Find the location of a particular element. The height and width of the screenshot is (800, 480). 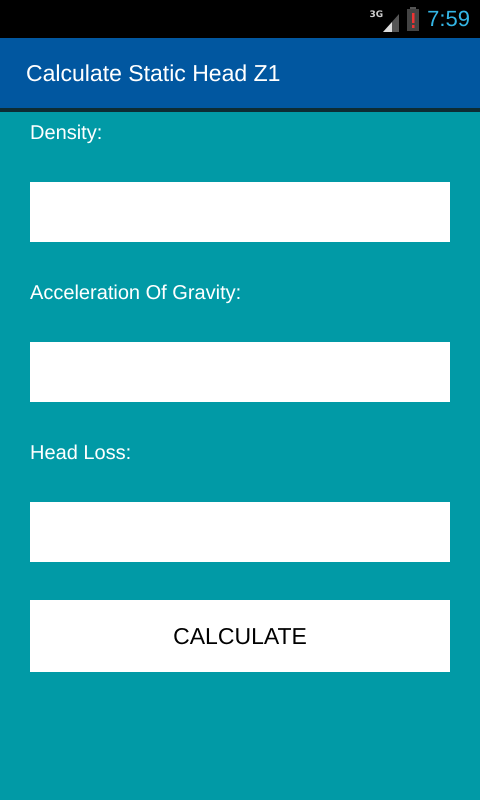

network-type: 3G is located at coordinates (377, 15).